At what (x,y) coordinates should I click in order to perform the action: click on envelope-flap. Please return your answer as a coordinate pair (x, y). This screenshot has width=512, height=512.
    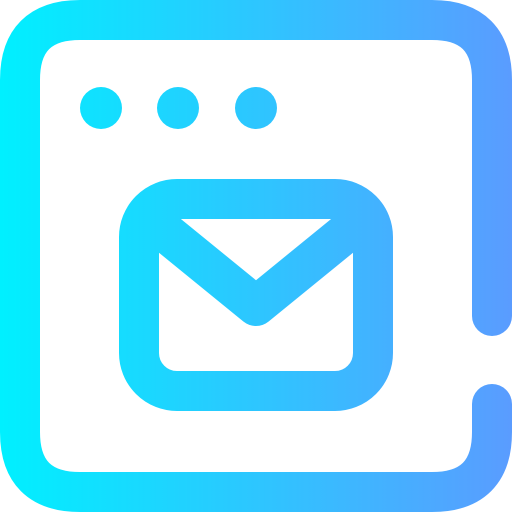
    Looking at the image, I should click on (256, 262).